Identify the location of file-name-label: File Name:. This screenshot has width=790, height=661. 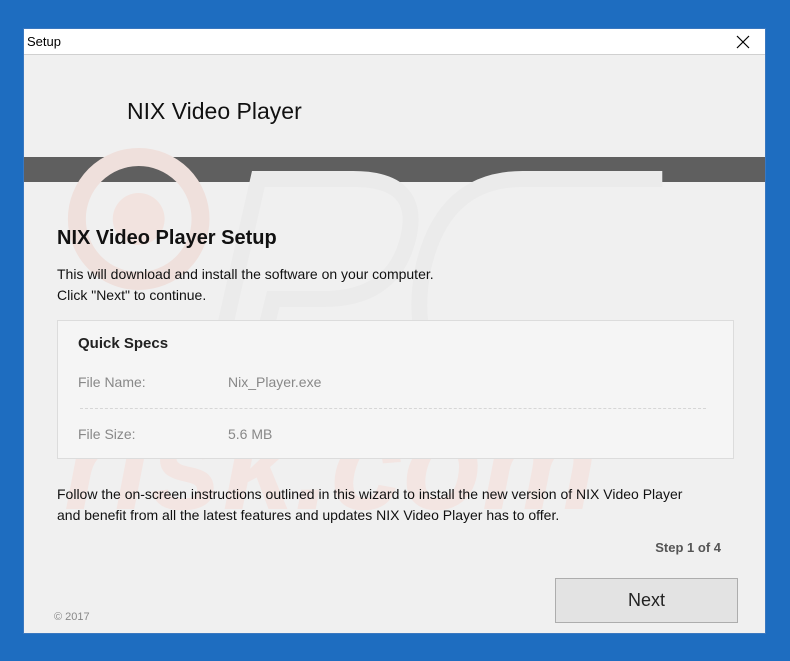
(112, 382).